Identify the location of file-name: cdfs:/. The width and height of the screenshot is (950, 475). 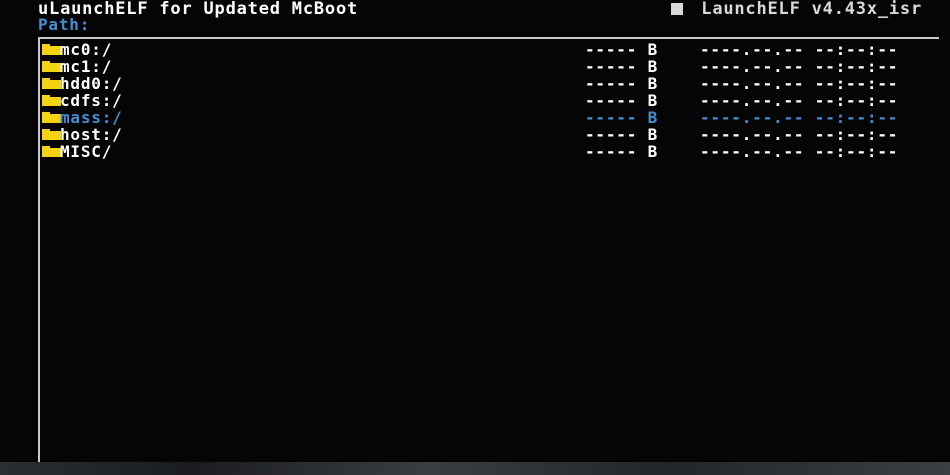
(91, 100).